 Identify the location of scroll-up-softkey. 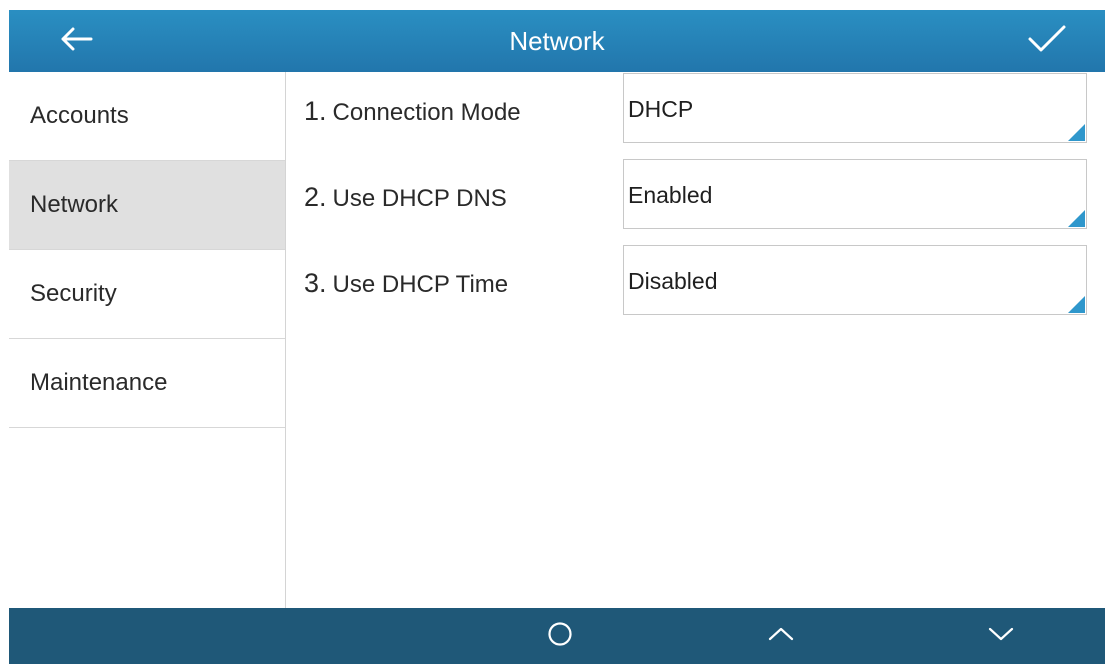
(781, 636).